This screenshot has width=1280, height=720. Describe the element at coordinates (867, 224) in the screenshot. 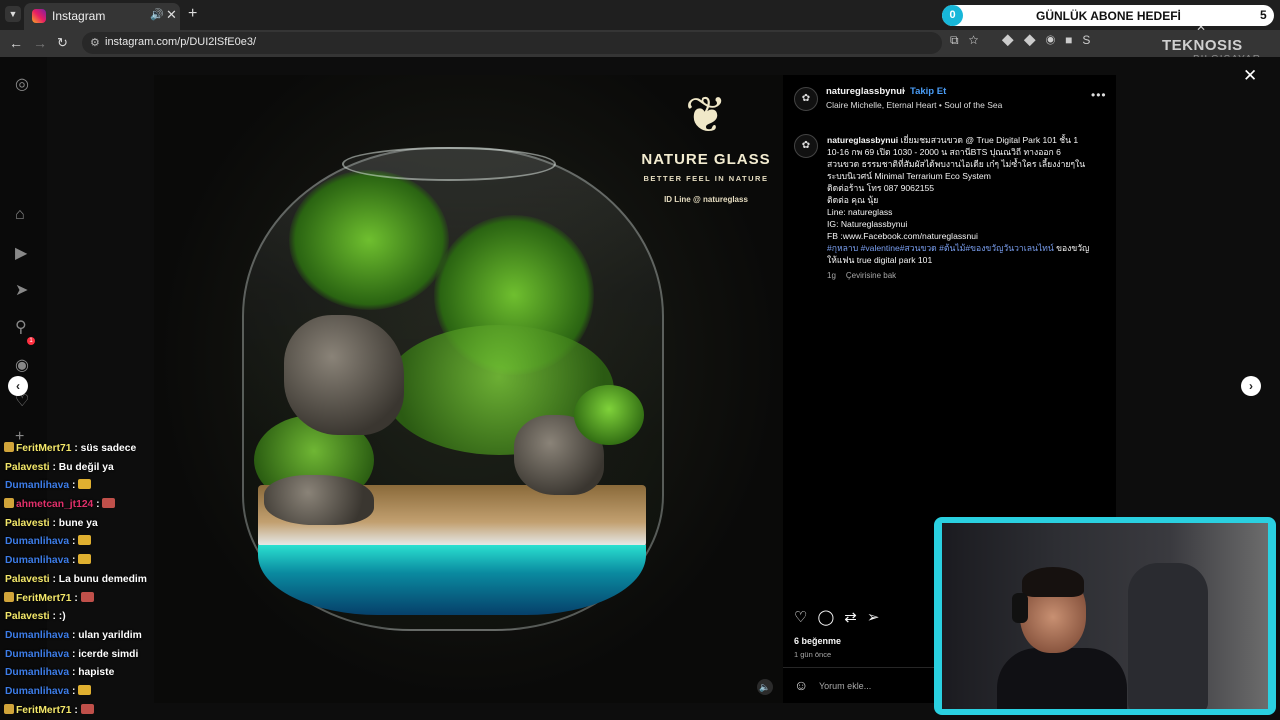

I see `caption-line: IG: Natureglassbynui` at that location.